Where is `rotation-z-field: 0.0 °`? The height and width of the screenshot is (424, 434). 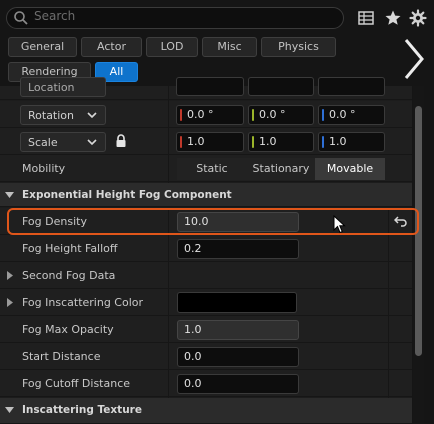 rotation-z-field: 0.0 ° is located at coordinates (351, 115).